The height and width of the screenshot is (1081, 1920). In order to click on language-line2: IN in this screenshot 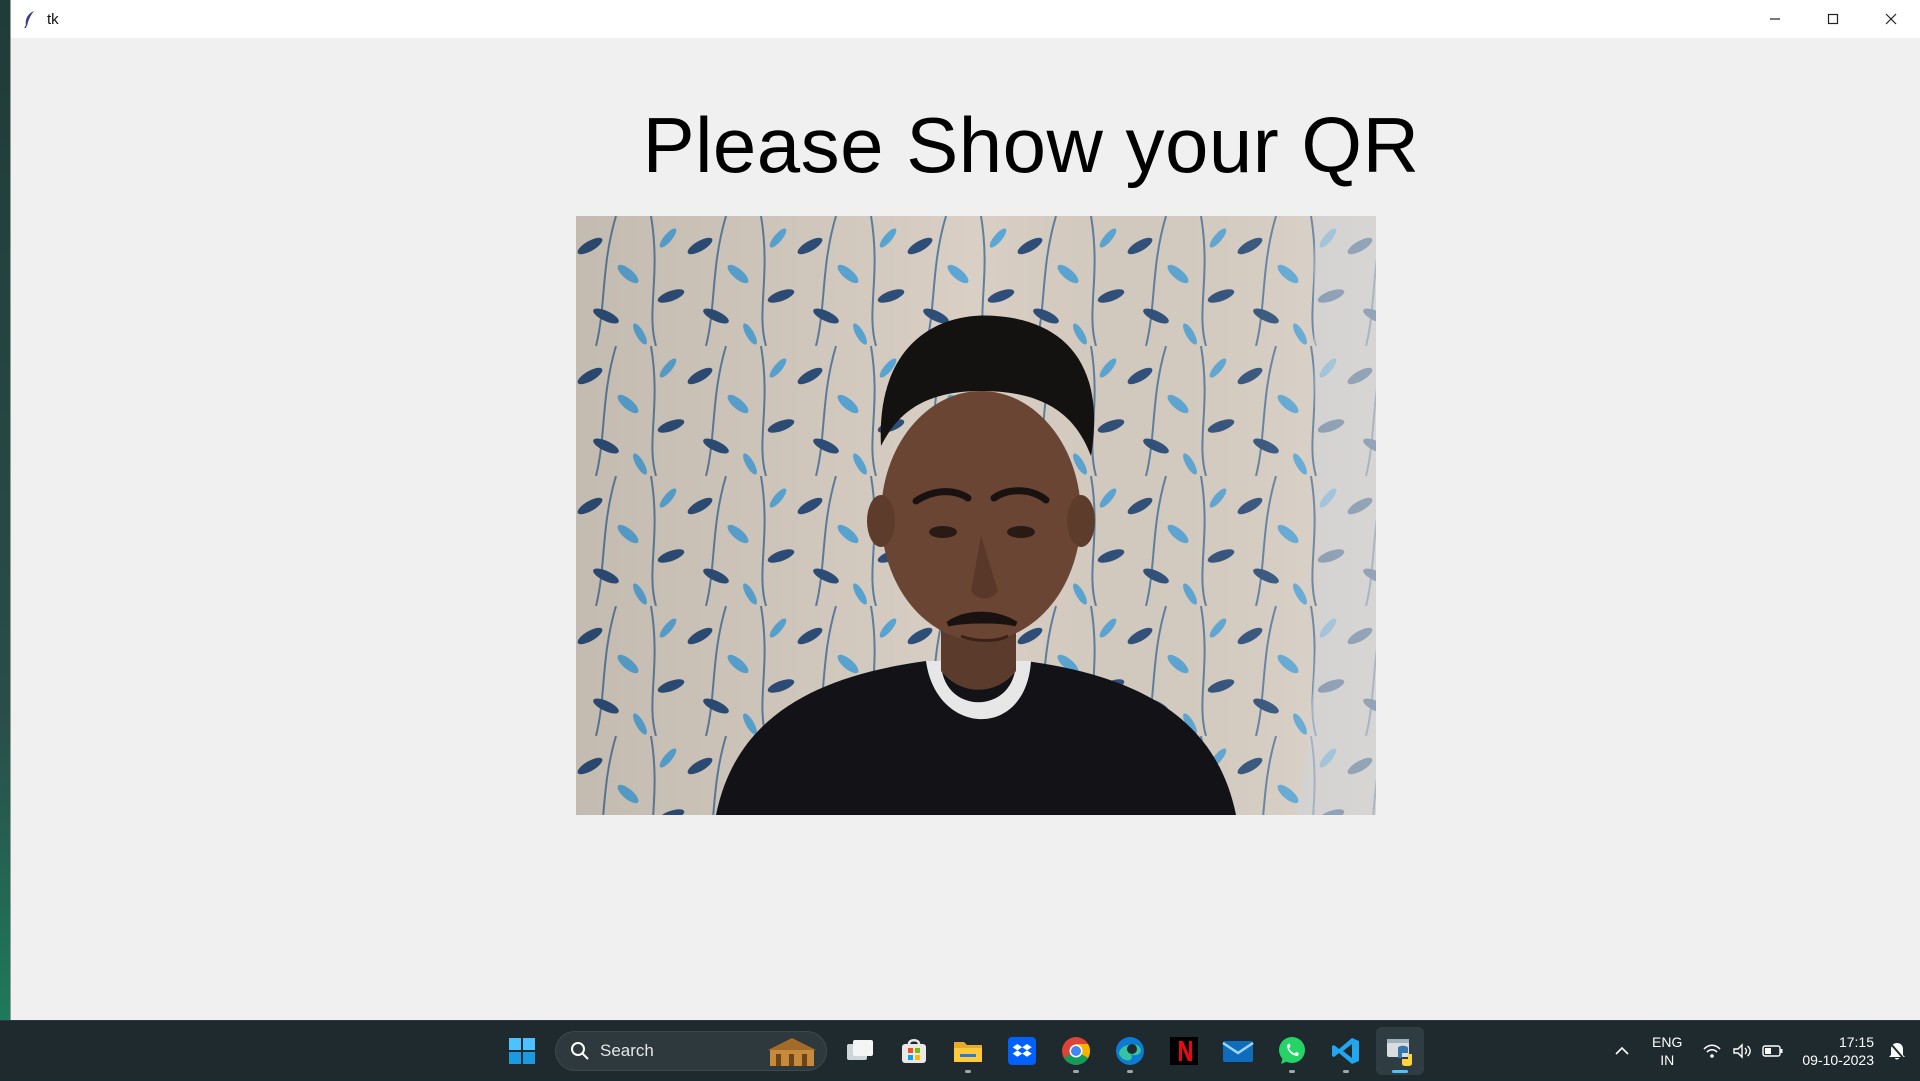, I will do `click(1667, 1060)`.